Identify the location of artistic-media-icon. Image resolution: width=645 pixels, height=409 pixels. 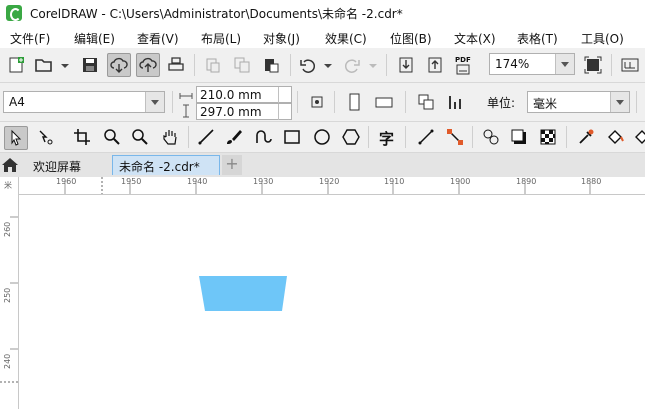
(234, 137).